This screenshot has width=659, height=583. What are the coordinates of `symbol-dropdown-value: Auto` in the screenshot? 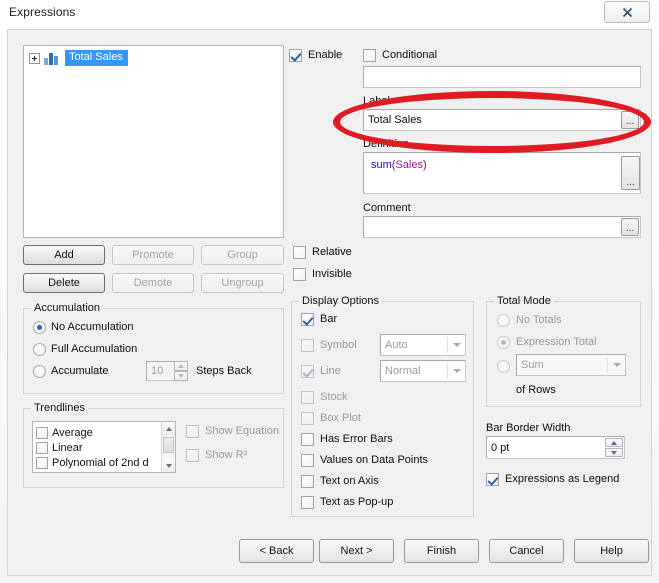 It's located at (396, 345).